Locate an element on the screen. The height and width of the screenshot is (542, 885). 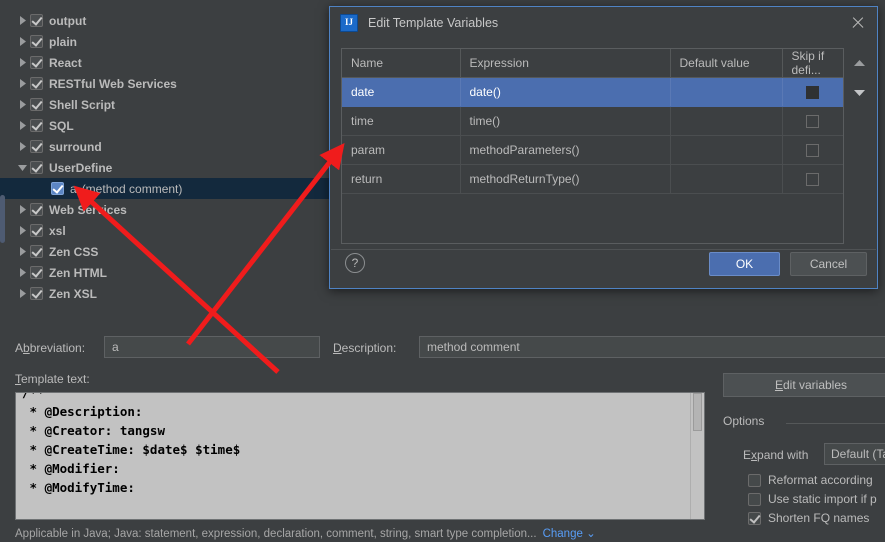
change-link: Change ⌄ is located at coordinates (569, 534).